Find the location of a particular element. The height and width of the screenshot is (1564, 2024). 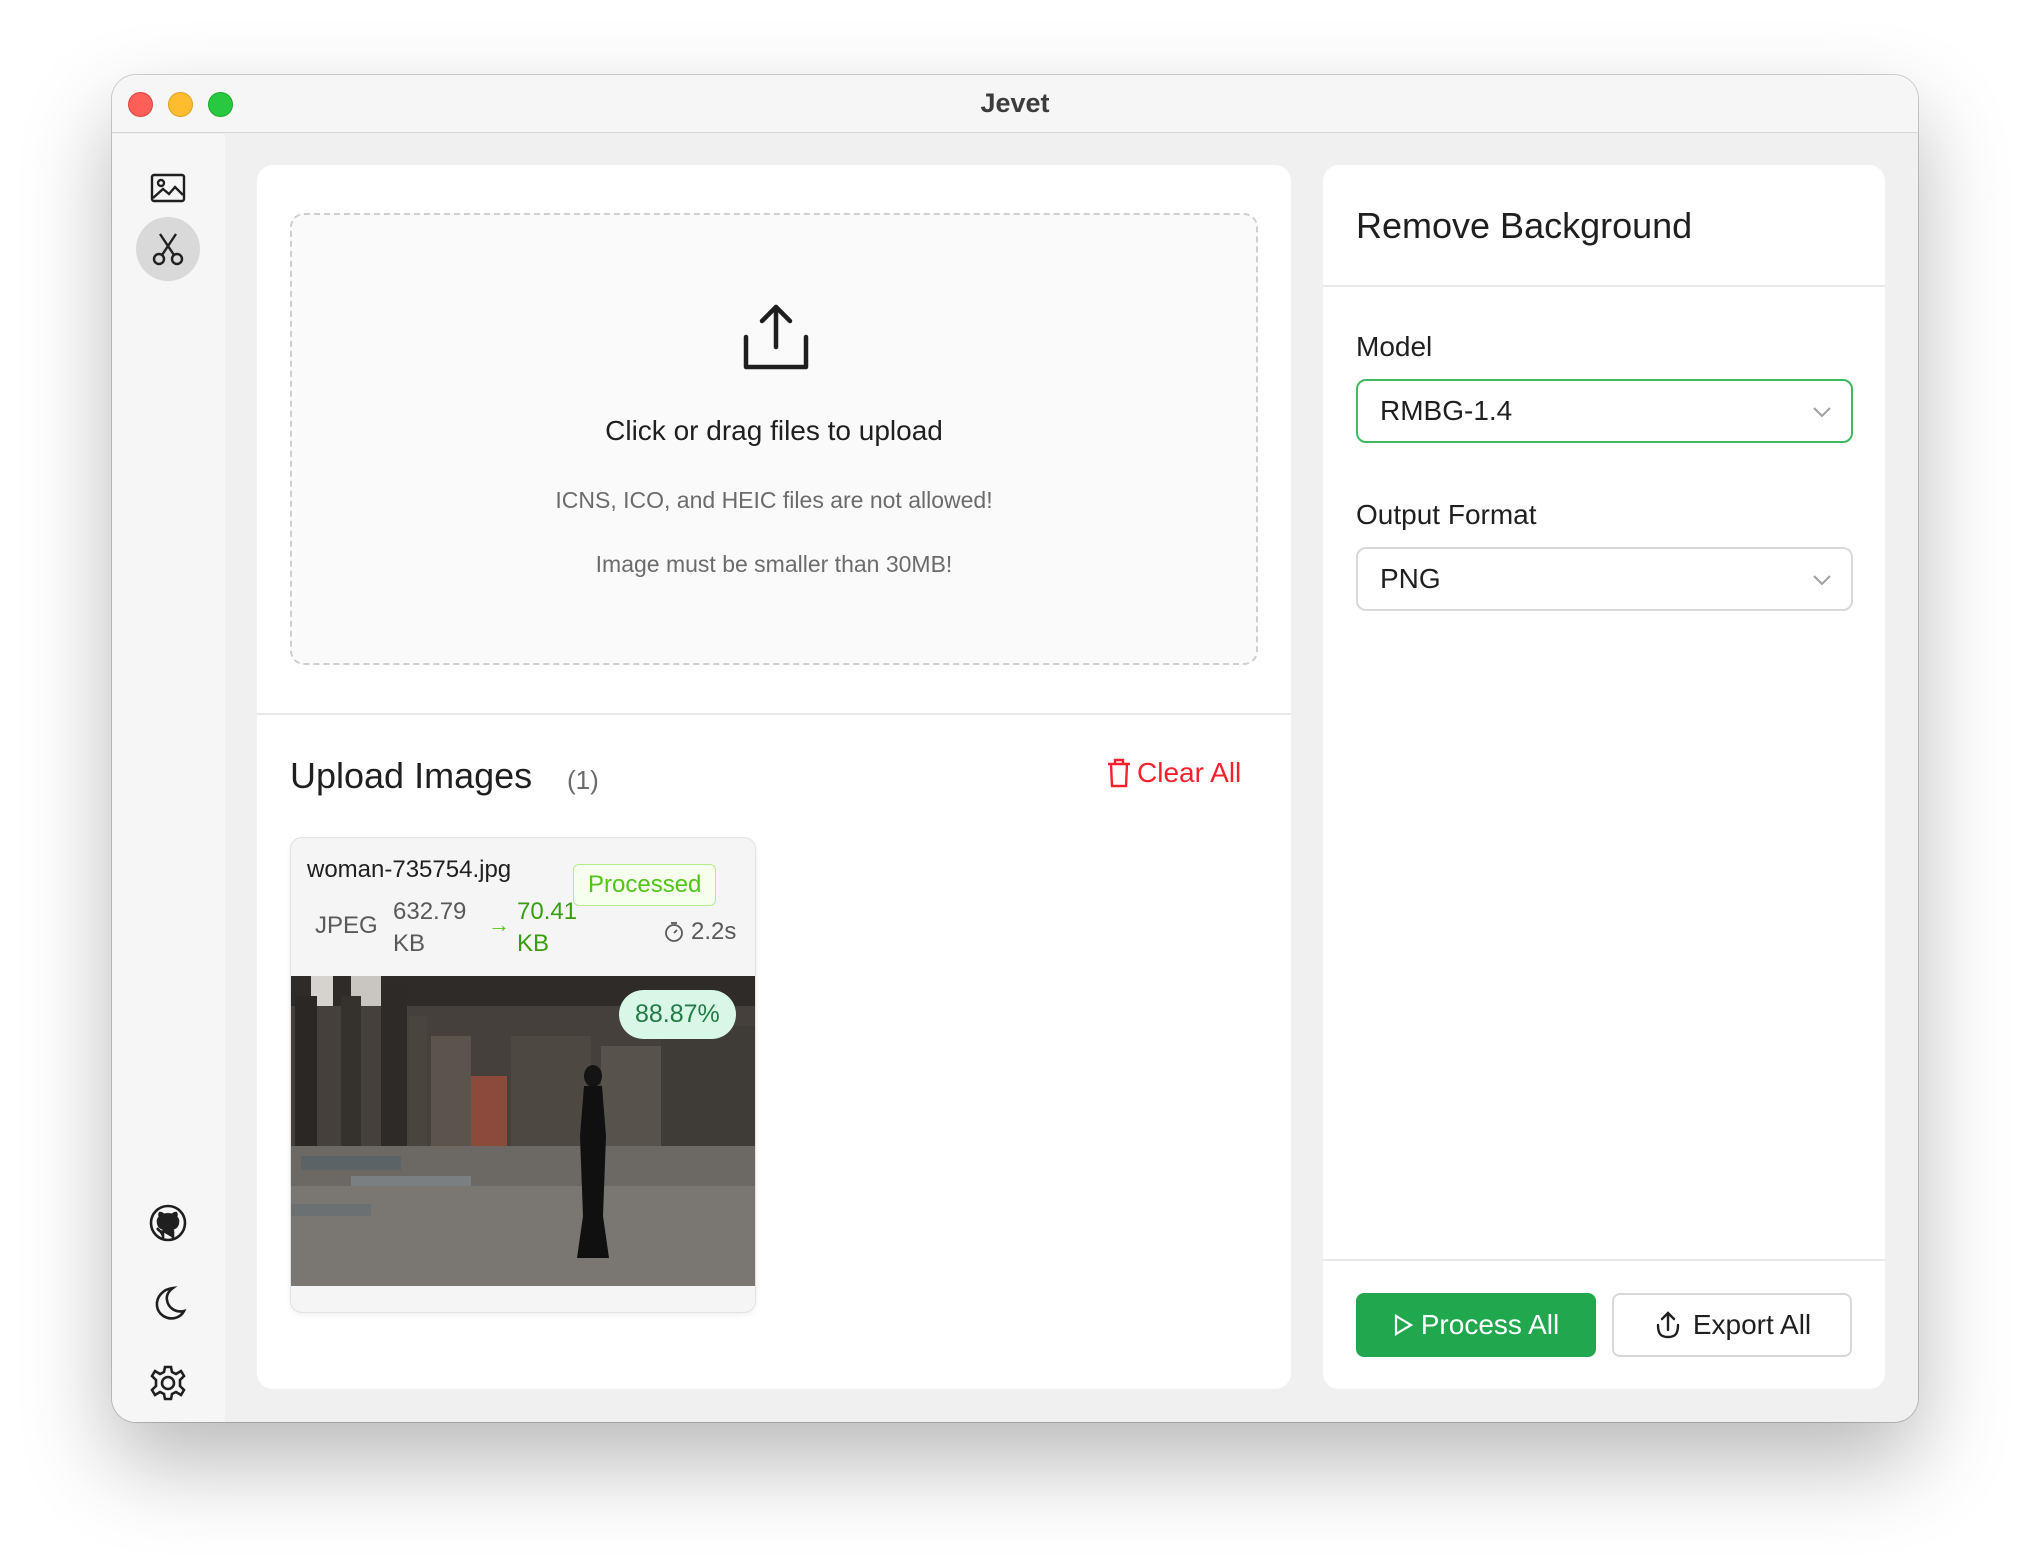

processing-time-value: 2.2s is located at coordinates (714, 931).